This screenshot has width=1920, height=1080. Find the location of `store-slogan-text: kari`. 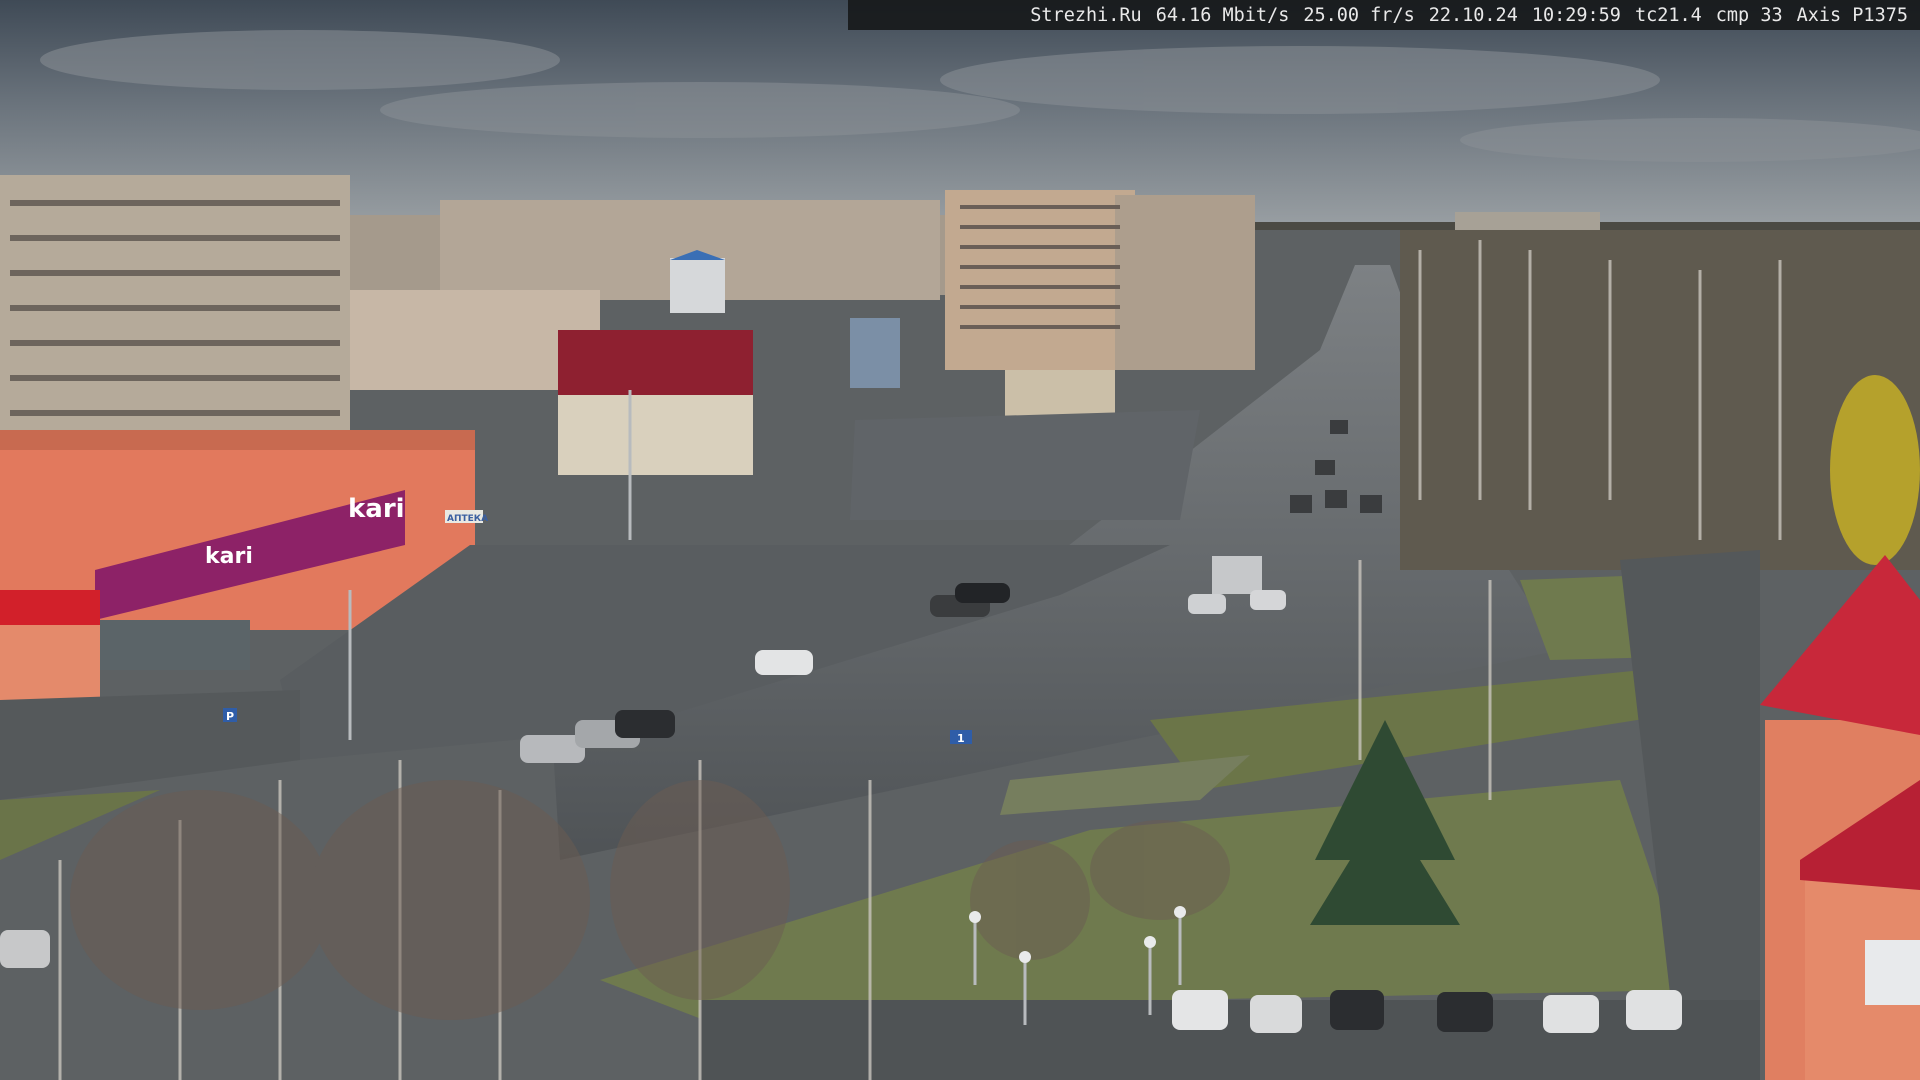

store-slogan-text: kari is located at coordinates (229, 556).